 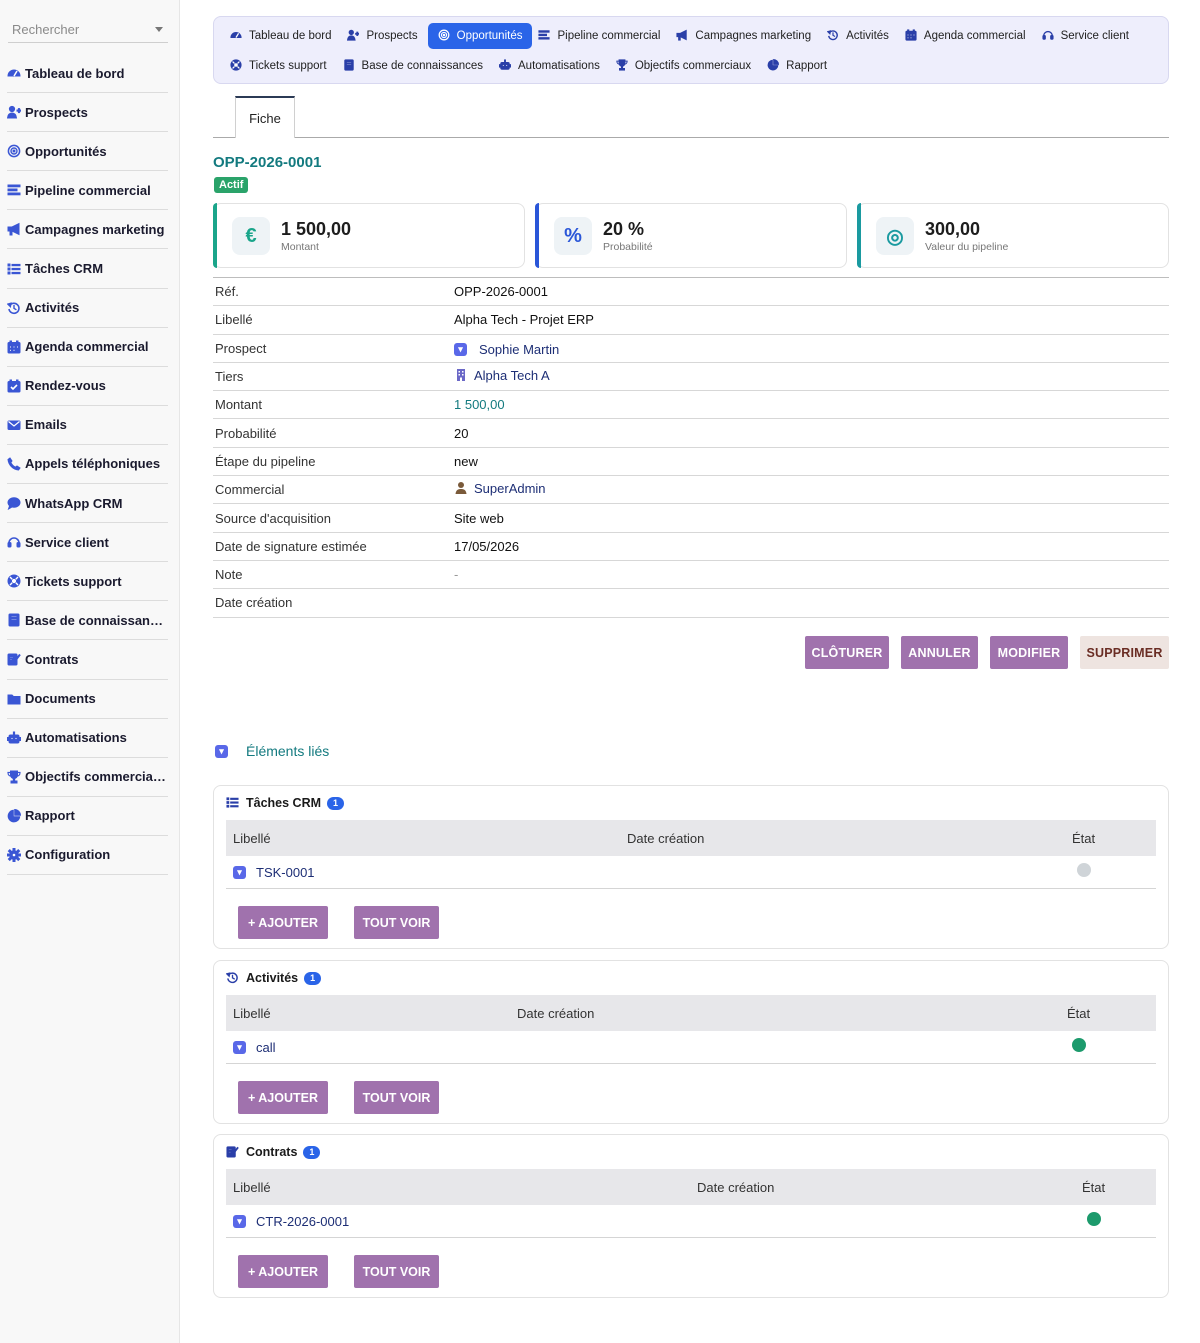 I want to click on topnav-item-label: Opportunités, so click(x=489, y=36).